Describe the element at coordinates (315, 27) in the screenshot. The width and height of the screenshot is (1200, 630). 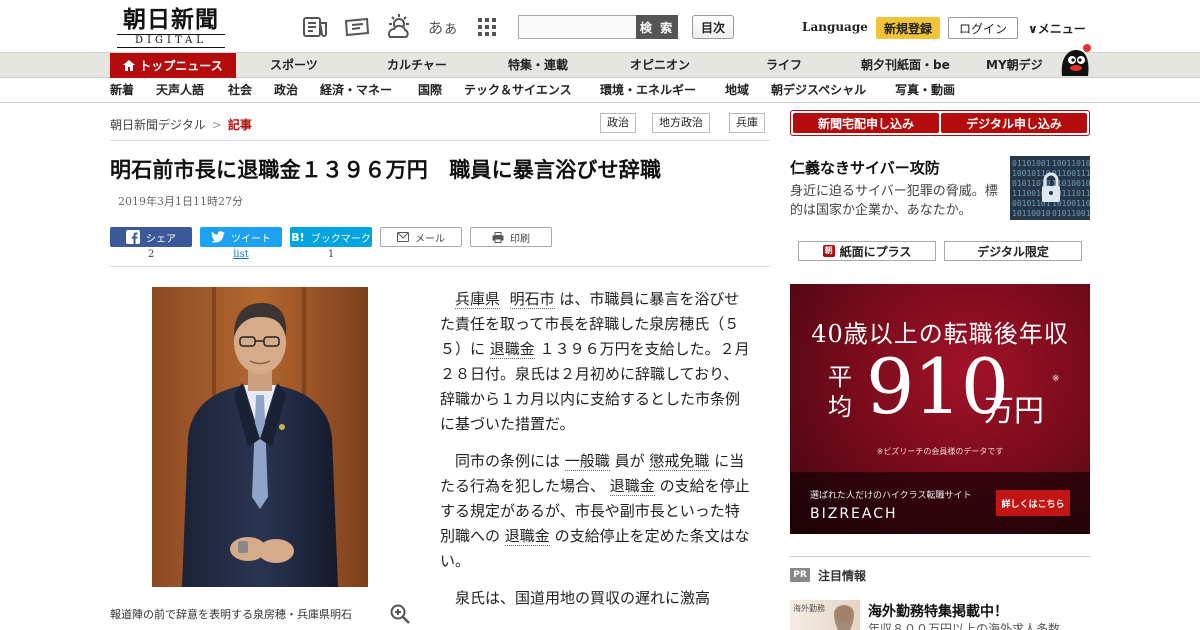
I see `newspaper-icon` at that location.